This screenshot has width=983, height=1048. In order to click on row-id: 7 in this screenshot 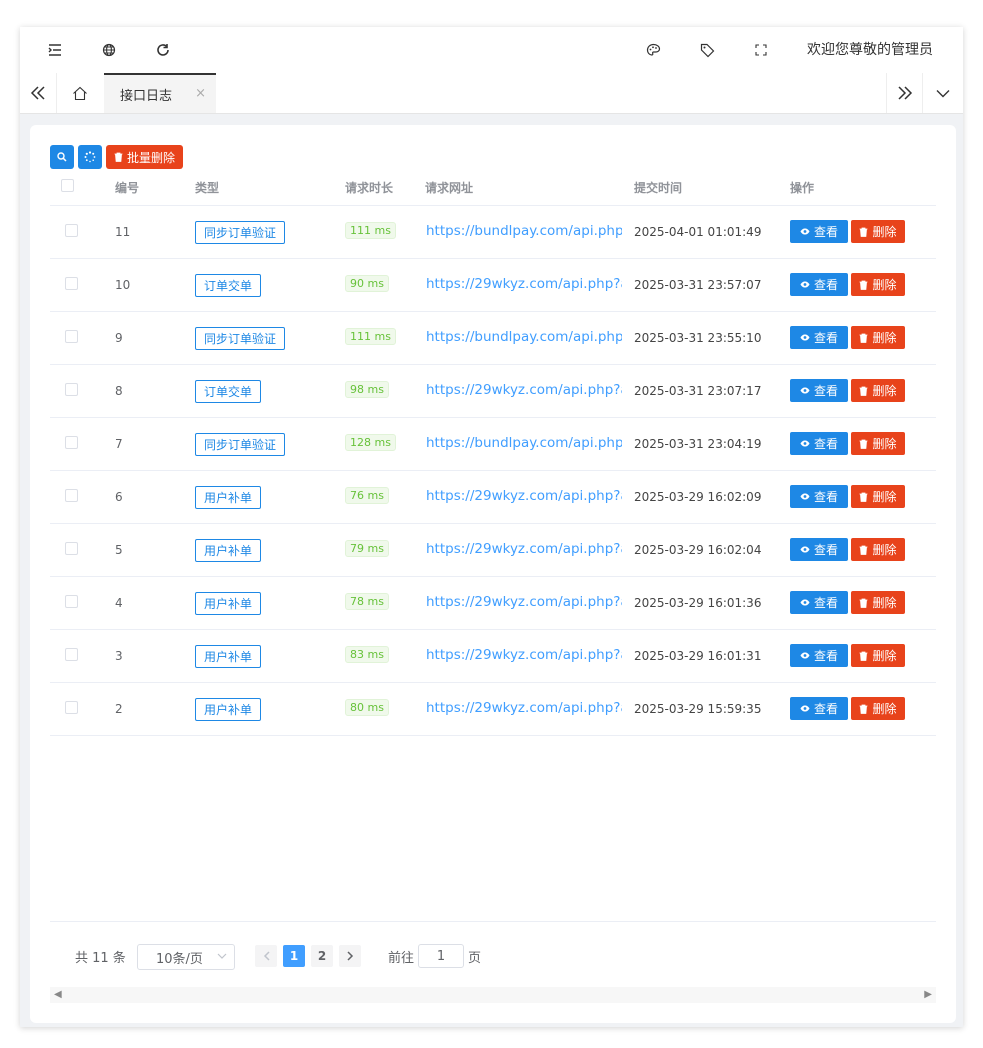, I will do `click(119, 444)`.